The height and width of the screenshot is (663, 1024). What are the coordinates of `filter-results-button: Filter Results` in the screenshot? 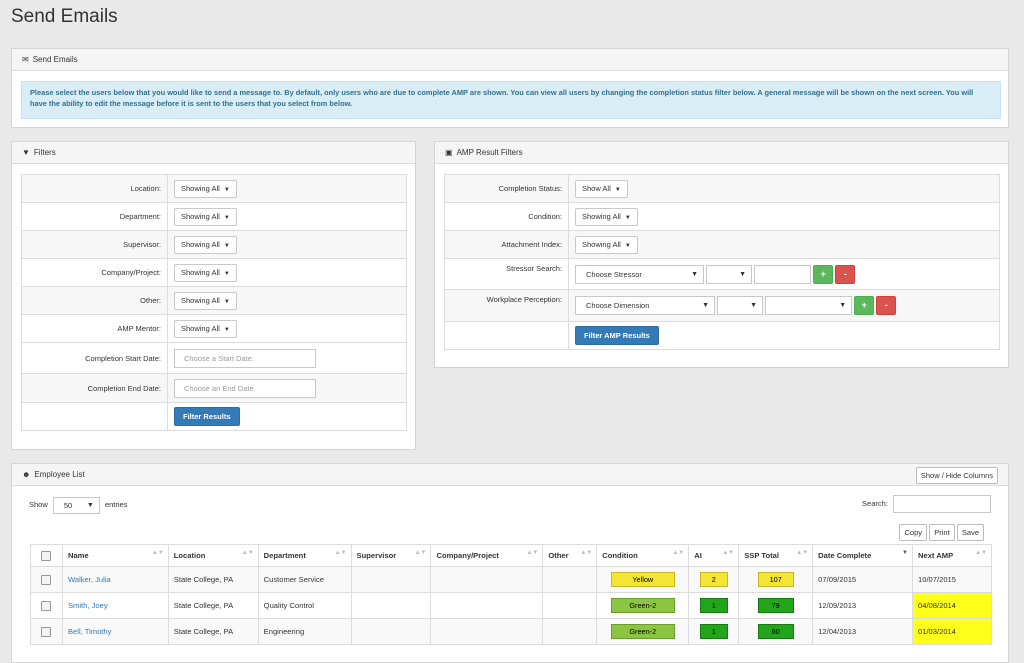 It's located at (207, 416).